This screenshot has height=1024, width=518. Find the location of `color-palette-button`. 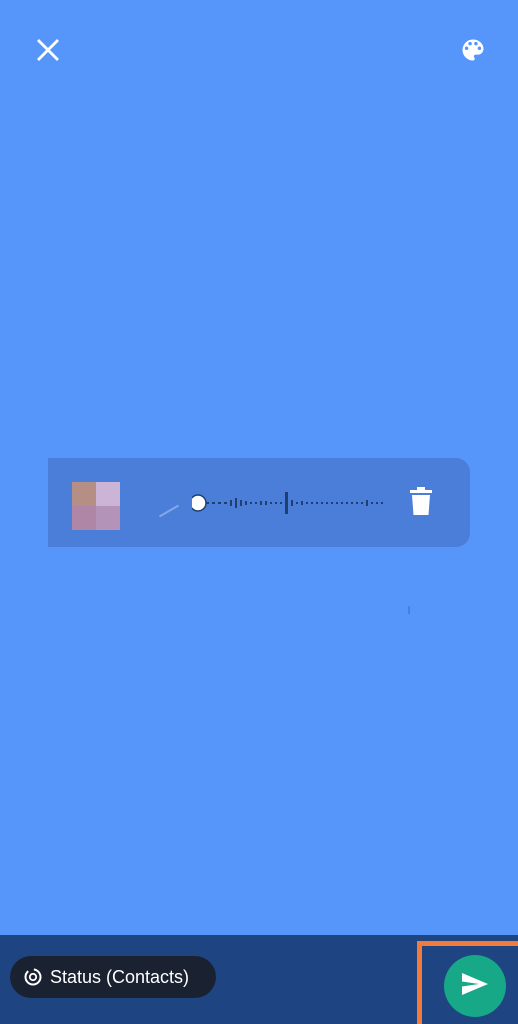

color-palette-button is located at coordinates (473, 52).